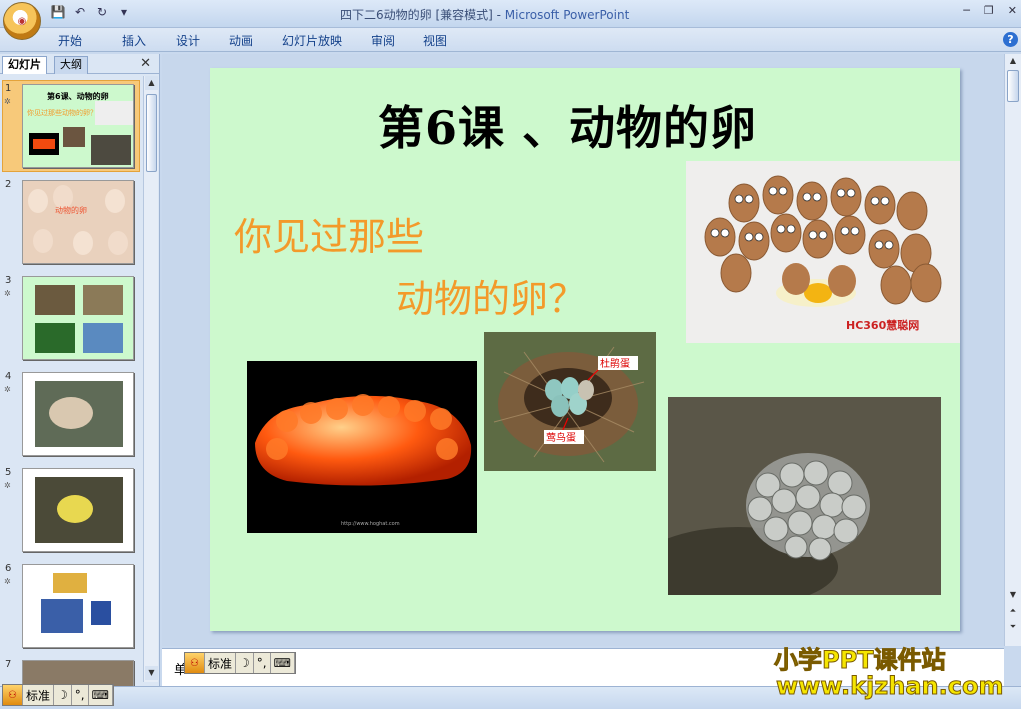 Image resolution: width=1021 pixels, height=709 pixels. I want to click on ribbon-tabs: 开始 插入 设计 动画 幻灯片放映 审阅 视图, so click(260, 40).